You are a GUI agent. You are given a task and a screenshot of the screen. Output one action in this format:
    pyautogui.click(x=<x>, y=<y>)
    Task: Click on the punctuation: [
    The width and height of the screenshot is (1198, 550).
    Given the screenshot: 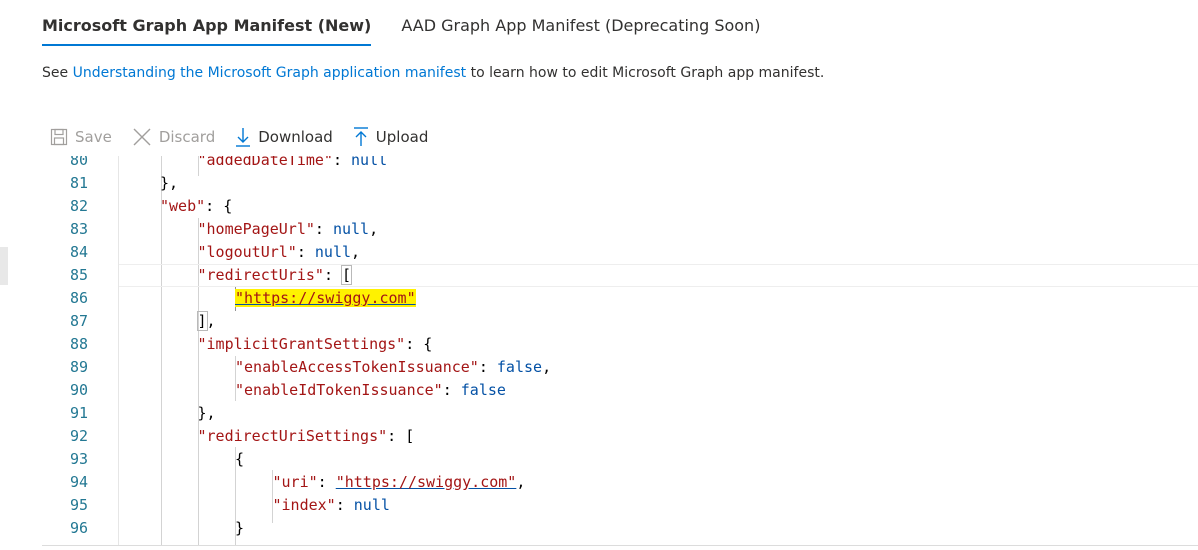 What is the action you would take?
    pyautogui.click(x=410, y=436)
    